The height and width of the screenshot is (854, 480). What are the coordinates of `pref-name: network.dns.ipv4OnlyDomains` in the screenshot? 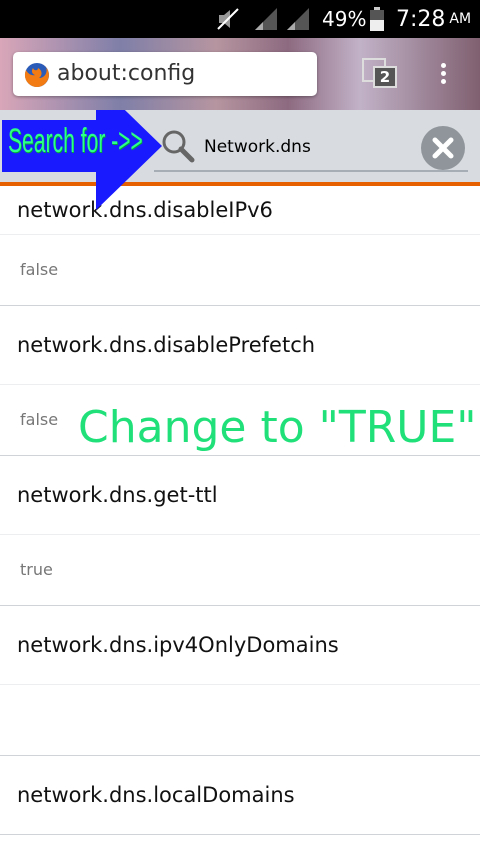 It's located at (178, 645).